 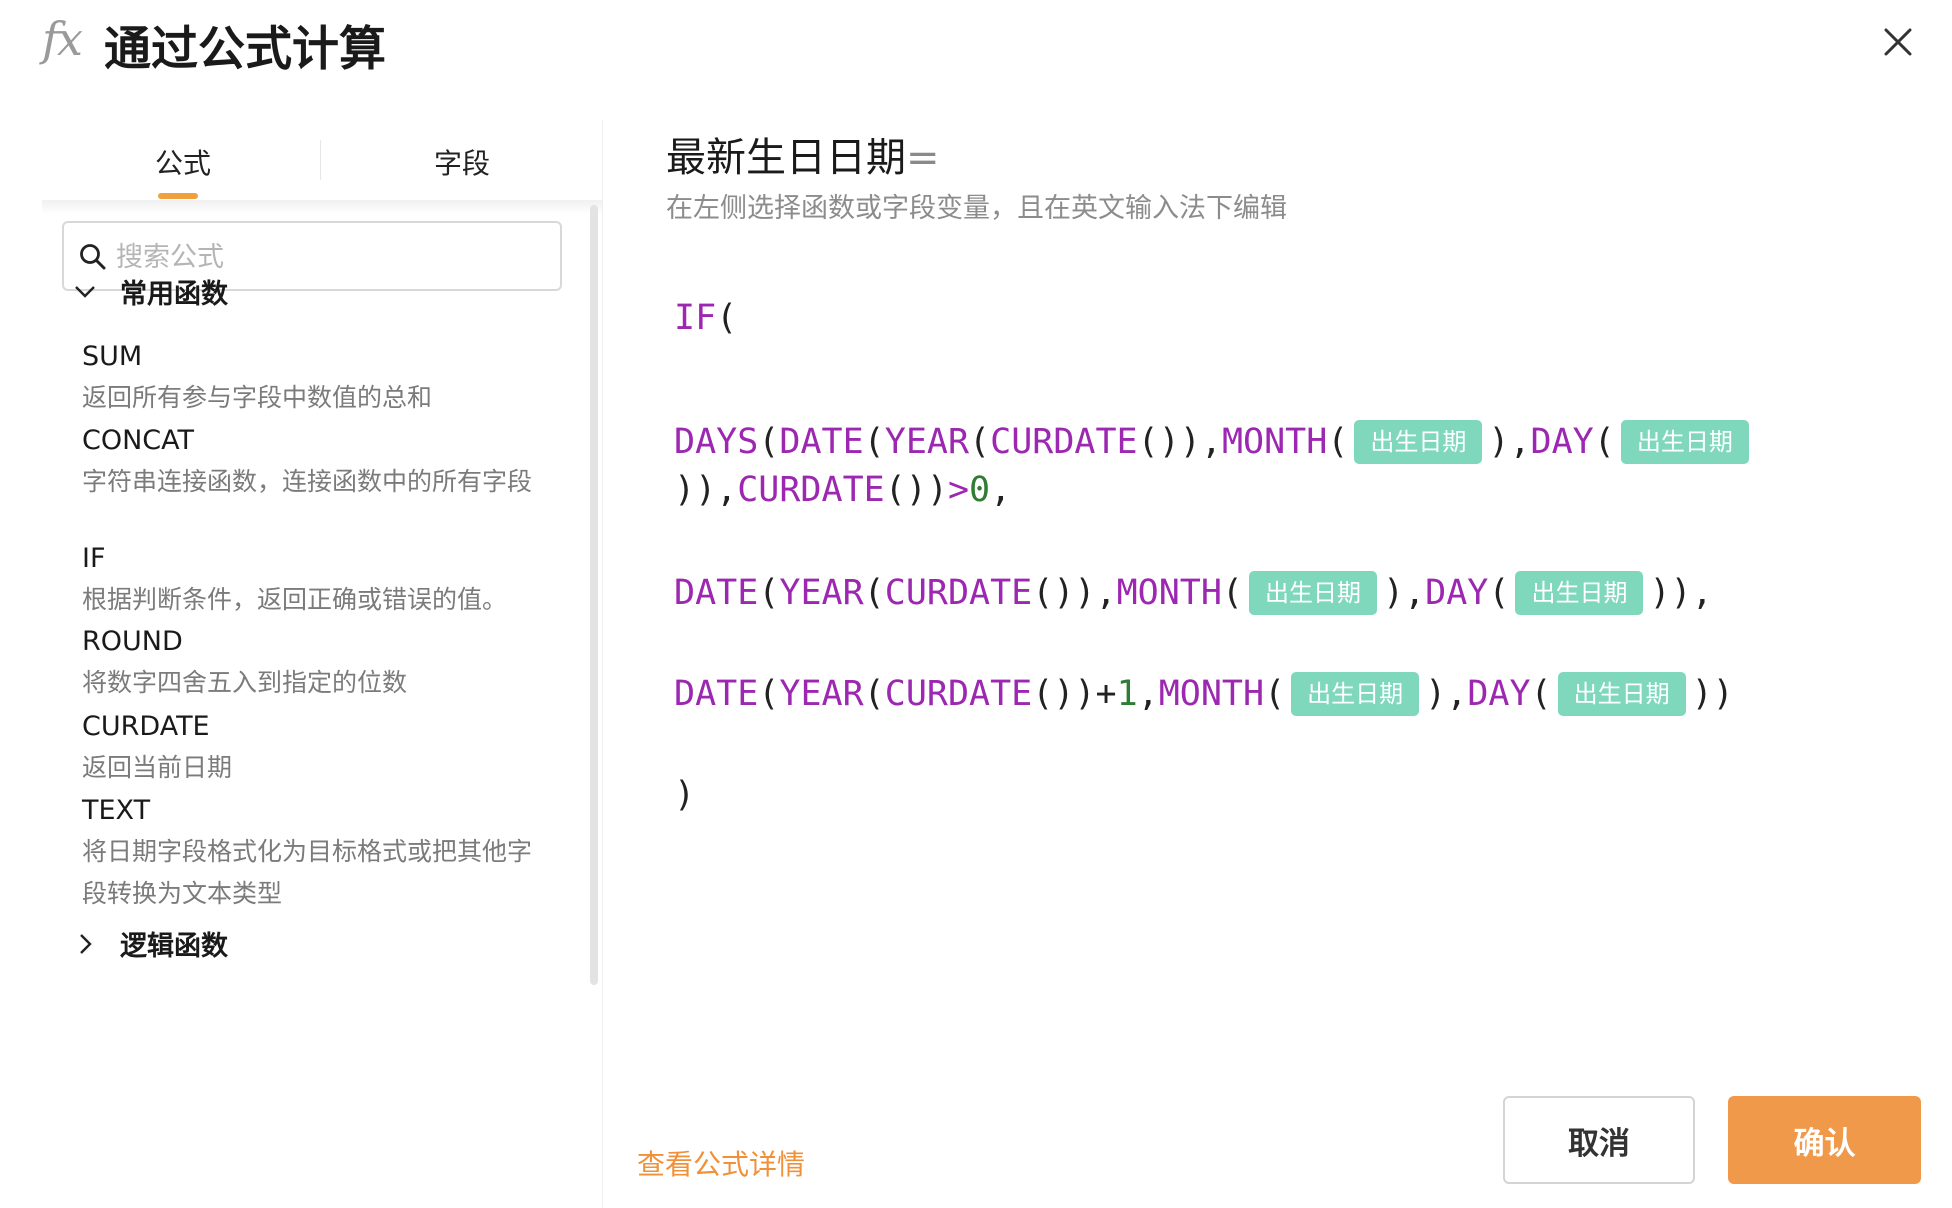 What do you see at coordinates (1599, 1140) in the screenshot?
I see `cancel-button: 取消` at bounding box center [1599, 1140].